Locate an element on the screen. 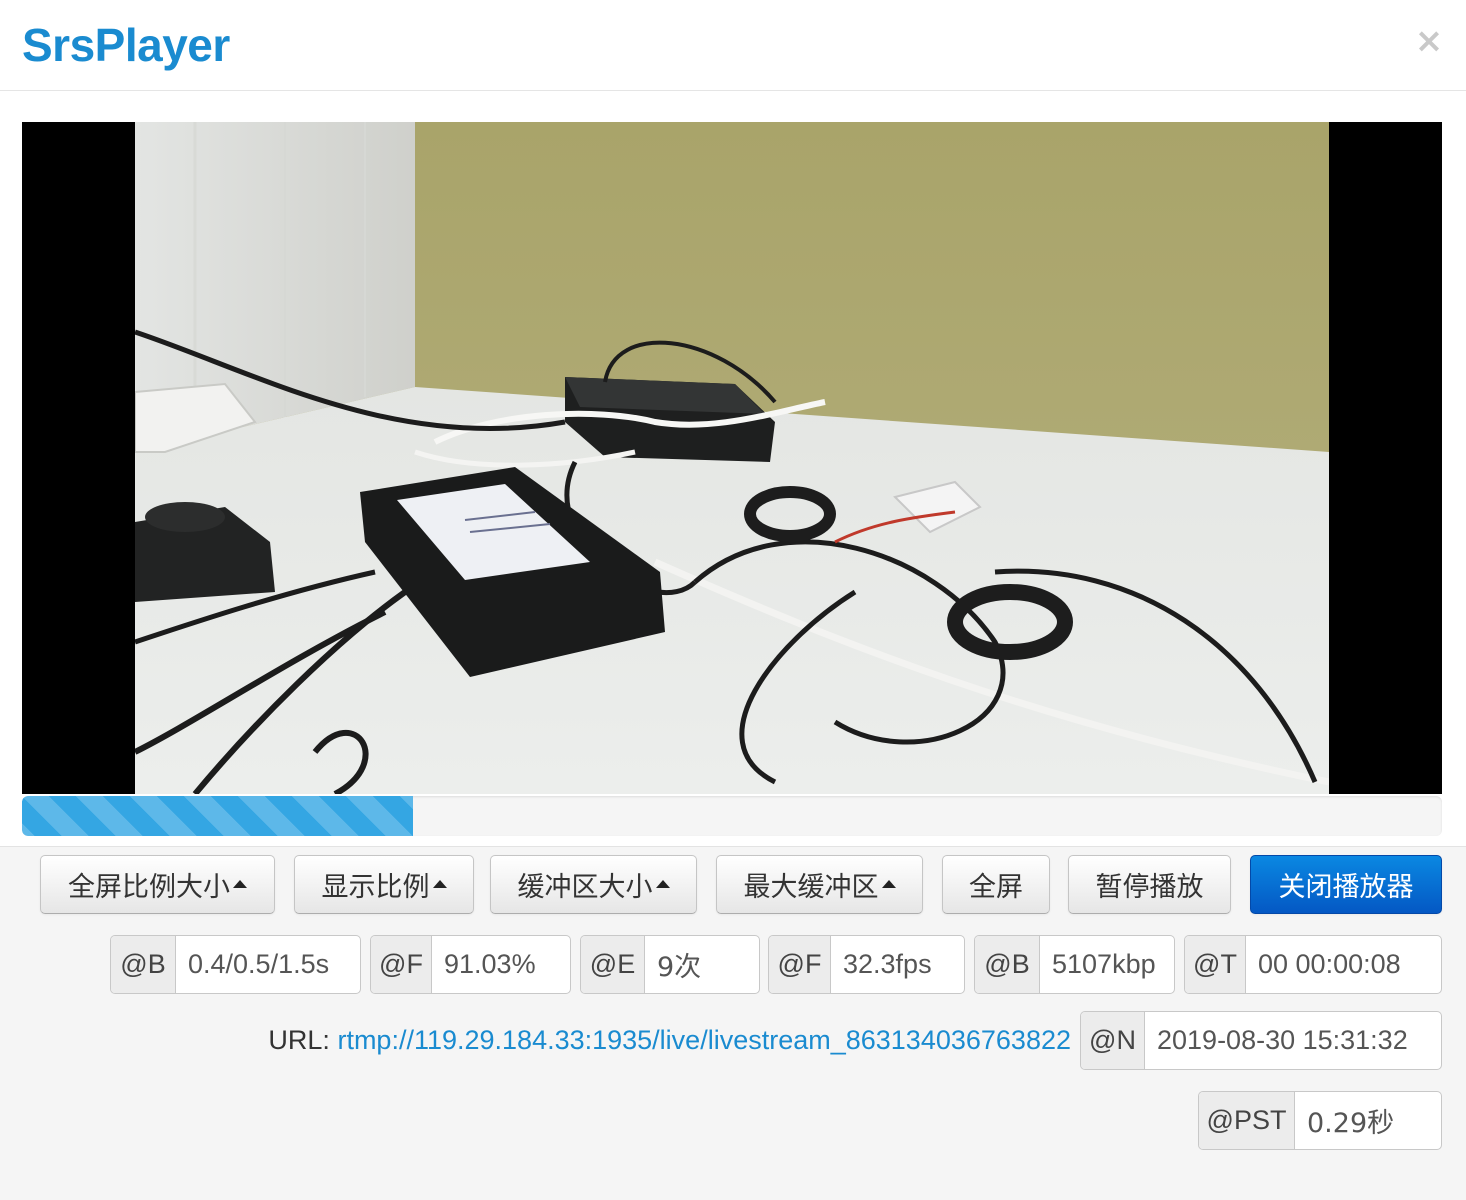 Image resolution: width=1466 pixels, height=1200 pixels. stat-fps: @F 32.3fps is located at coordinates (866, 964).